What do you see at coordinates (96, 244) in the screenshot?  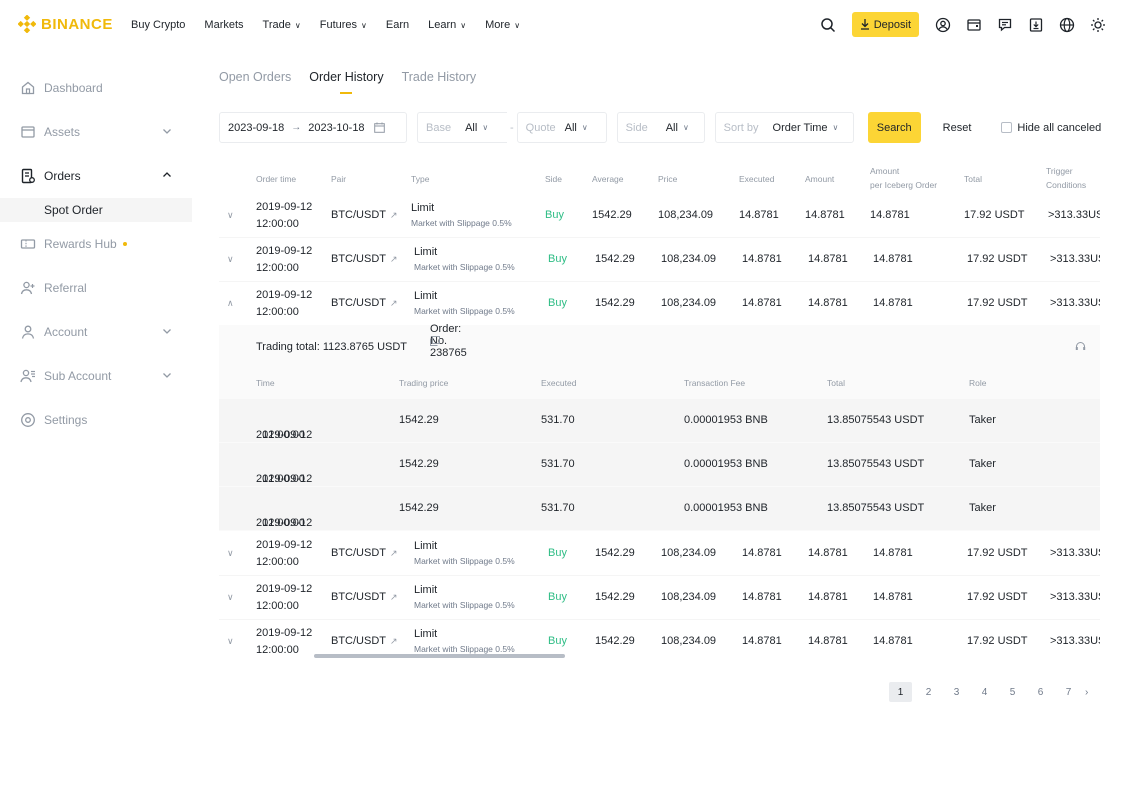 I see `sidebar-item-rewards-hub: Rewards Hub` at bounding box center [96, 244].